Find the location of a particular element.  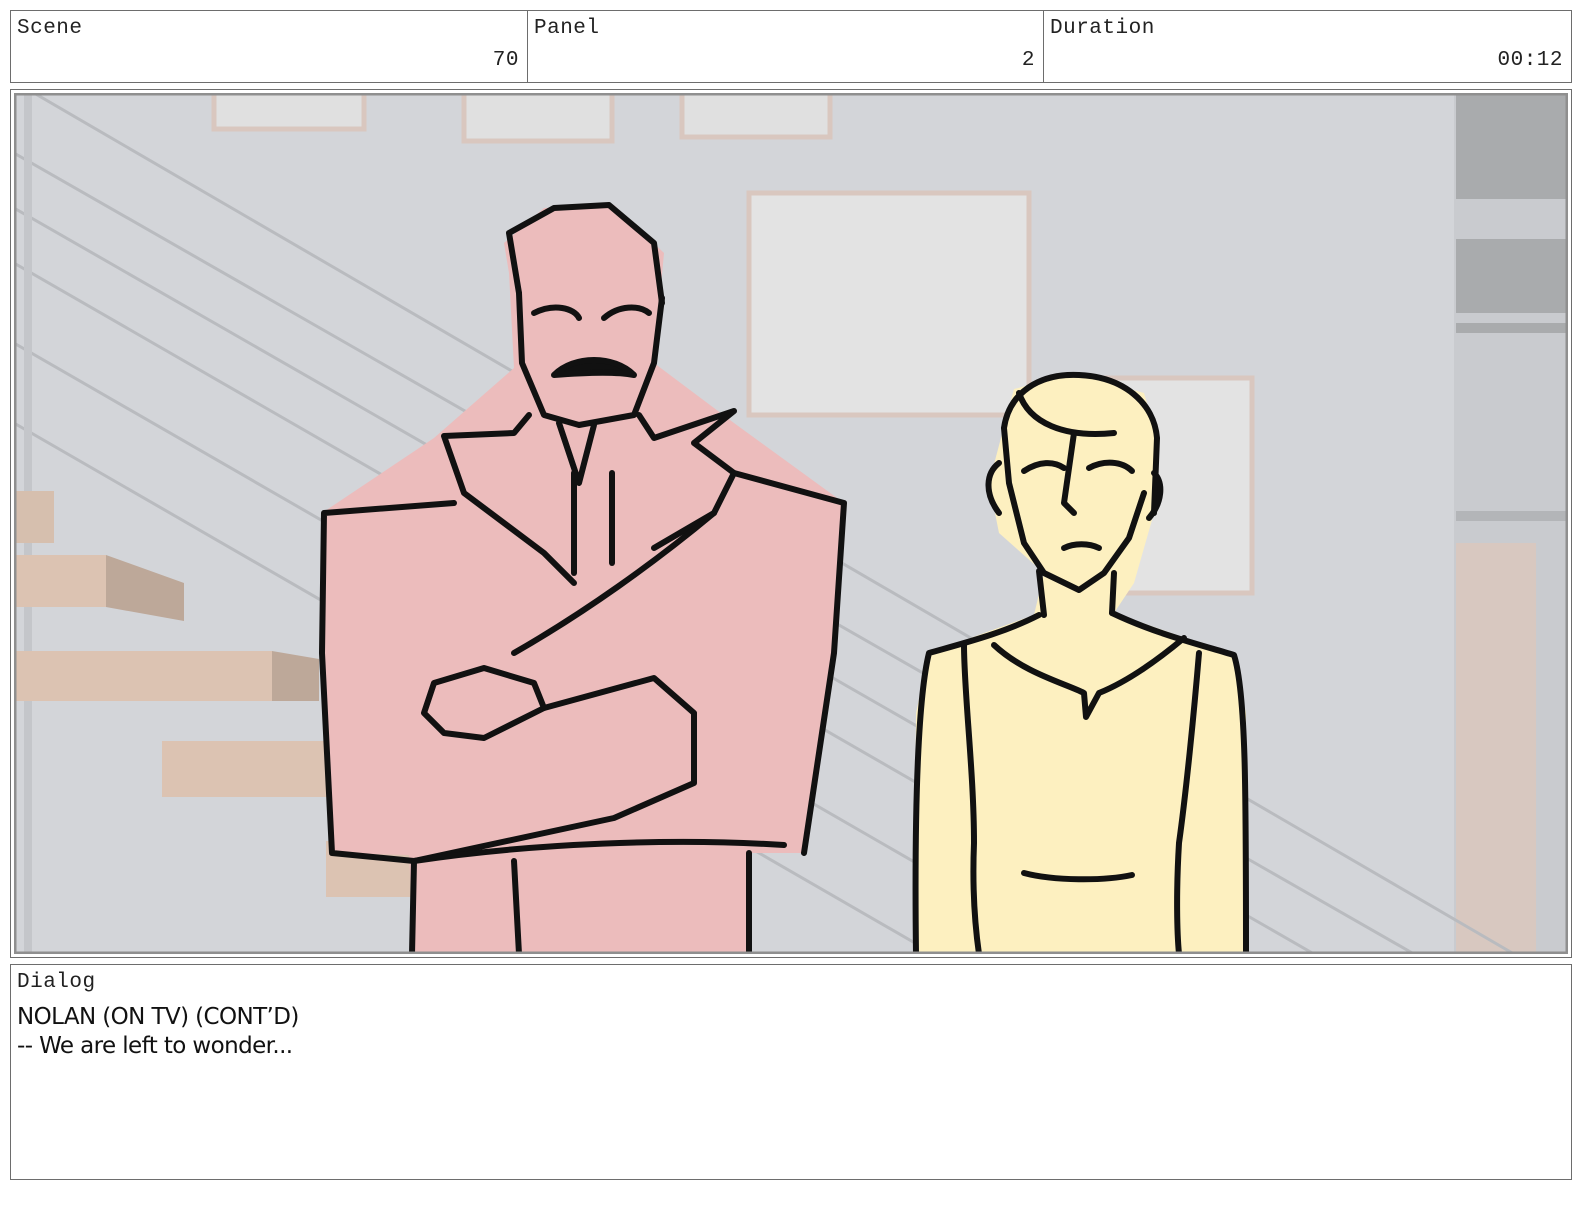

scene-number: 70 is located at coordinates (505, 60).